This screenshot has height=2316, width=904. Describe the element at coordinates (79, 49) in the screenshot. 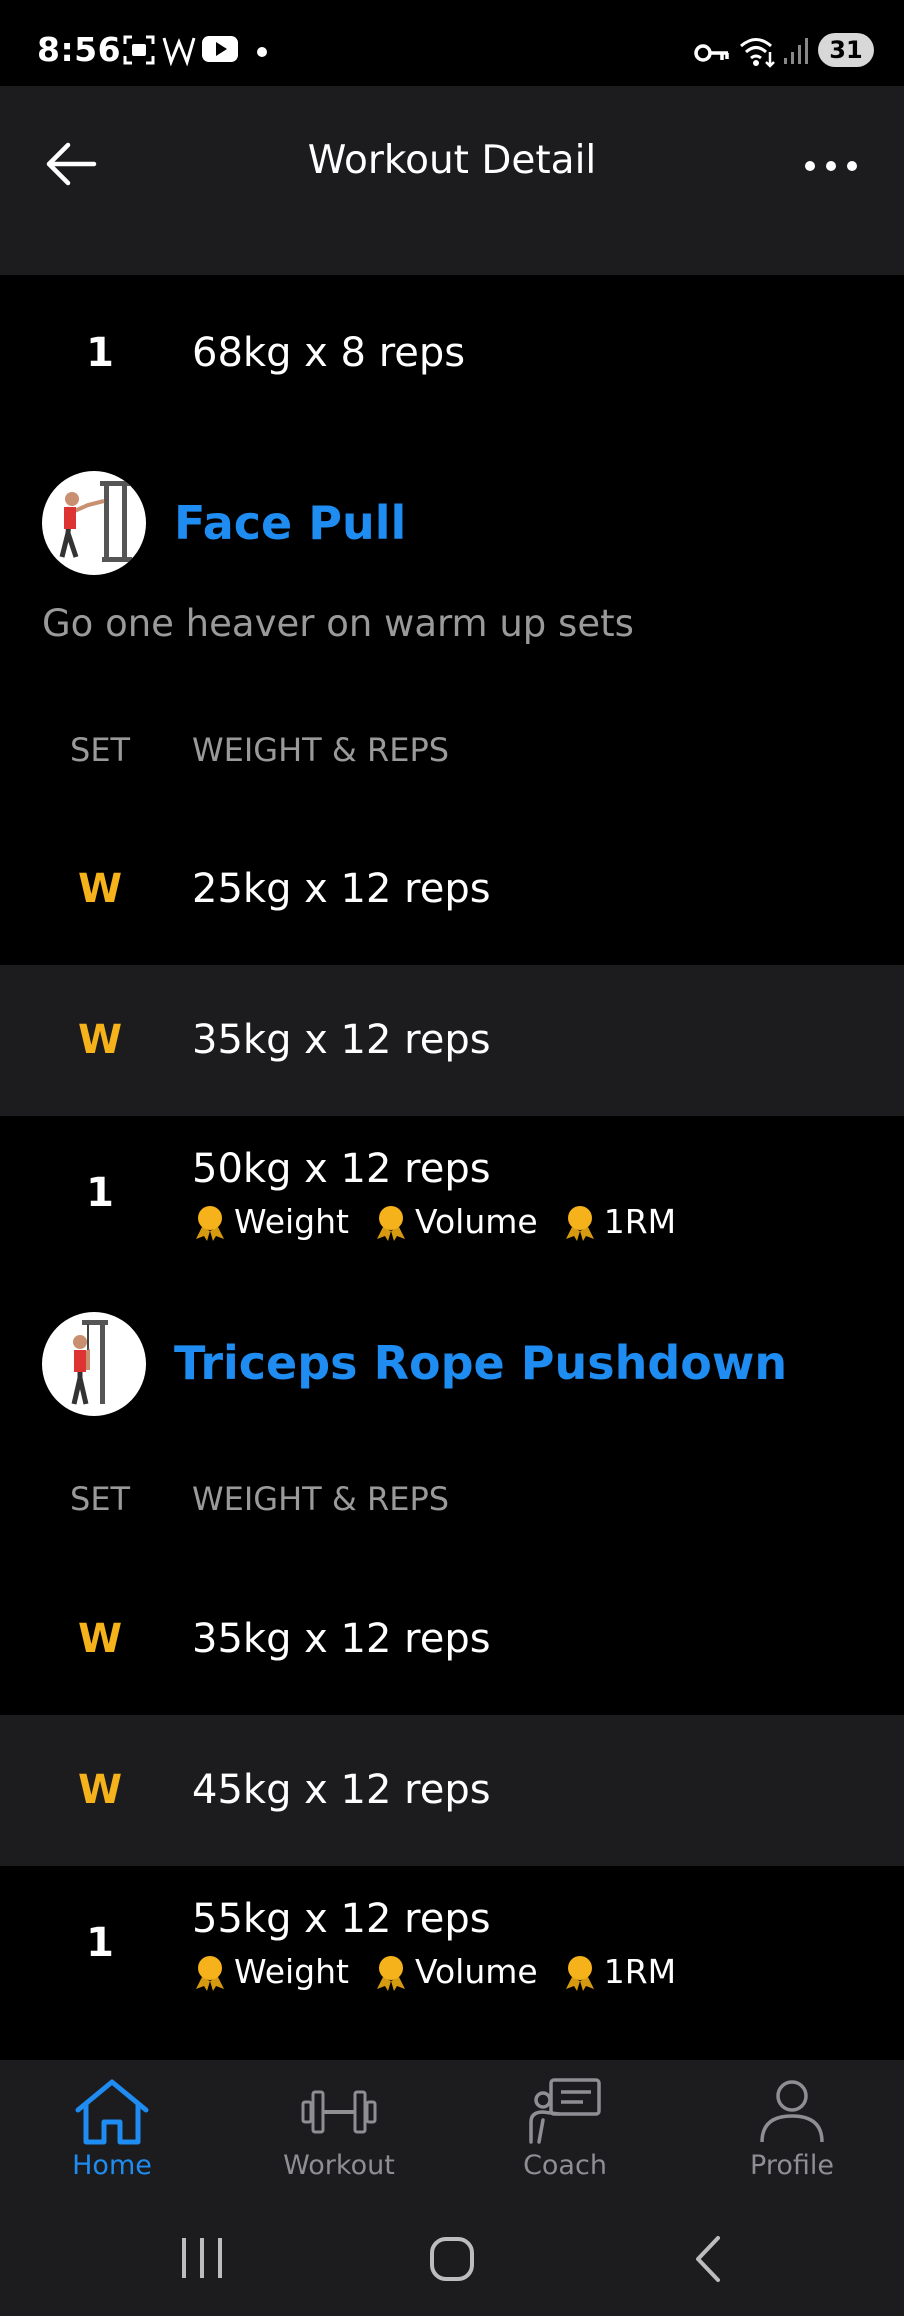

I see `status-time: 8:56` at that location.